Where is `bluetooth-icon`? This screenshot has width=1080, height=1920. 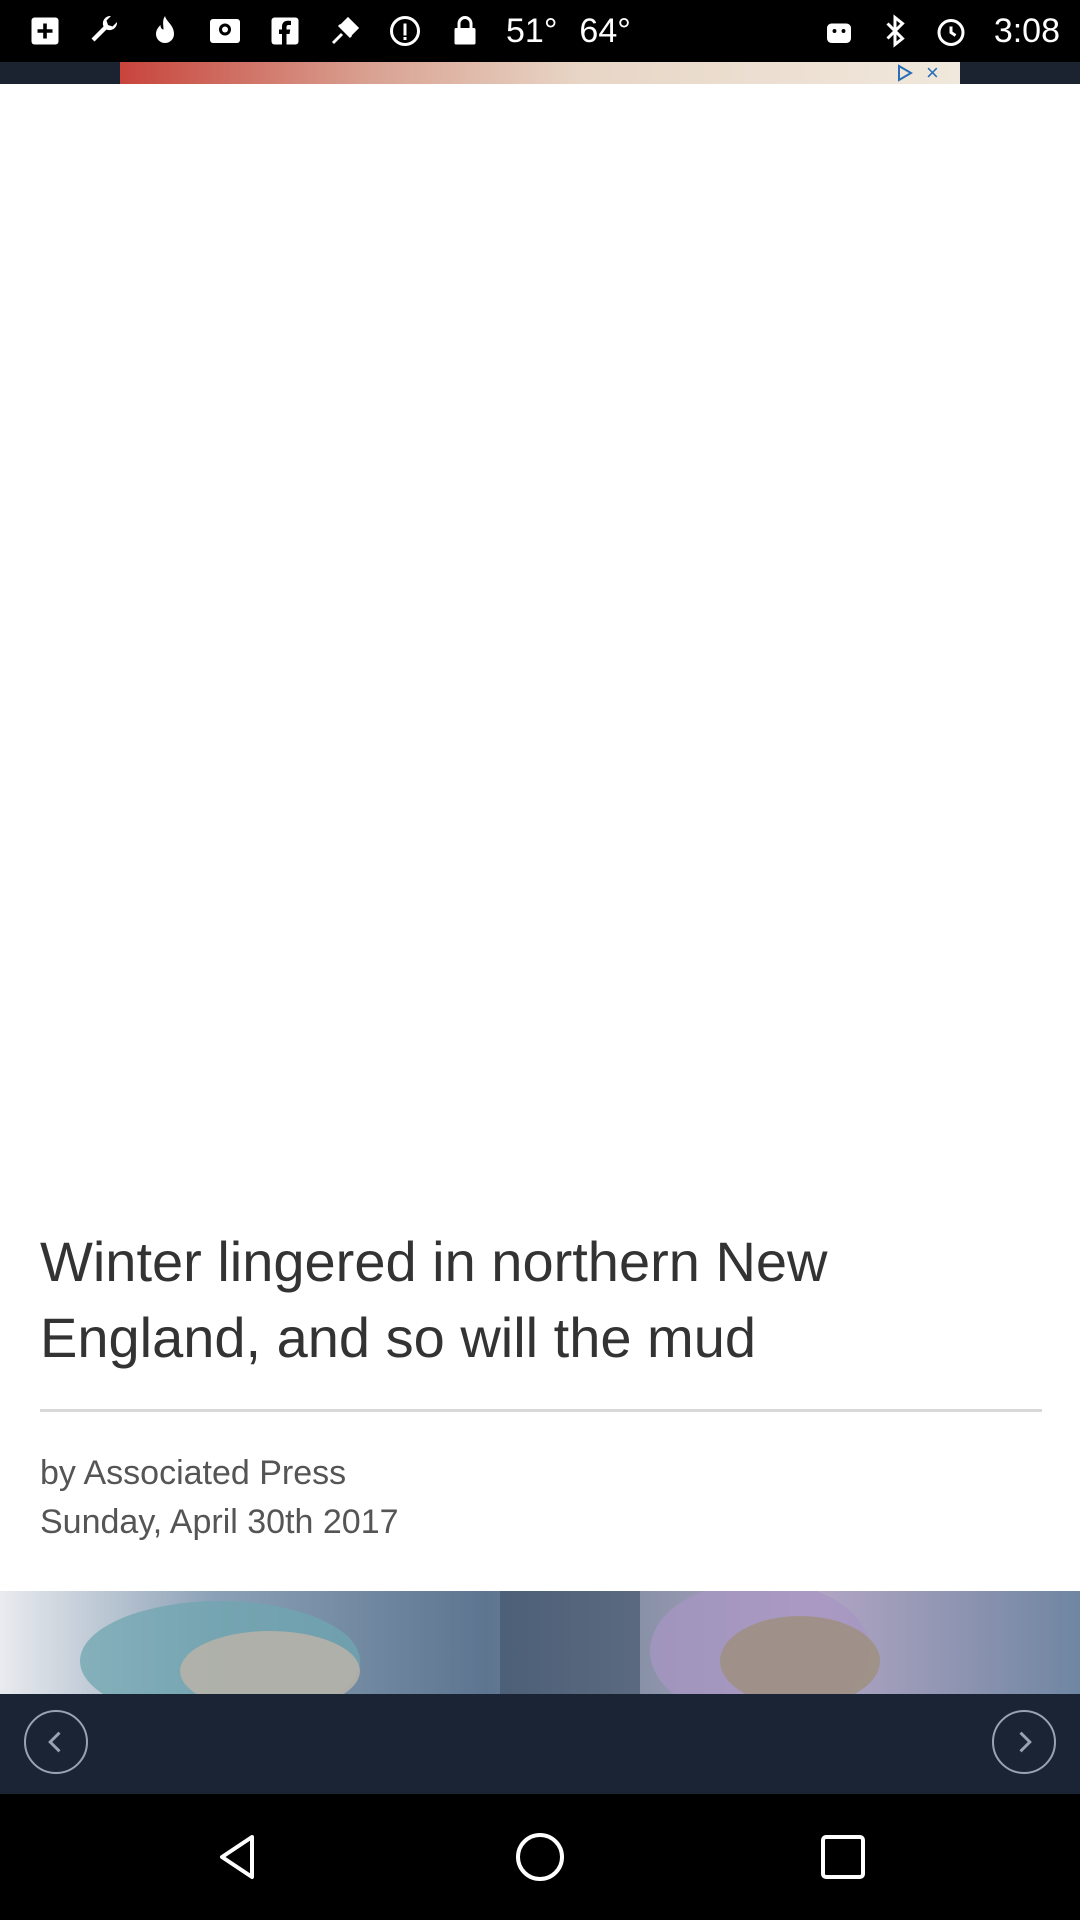 bluetooth-icon is located at coordinates (895, 31).